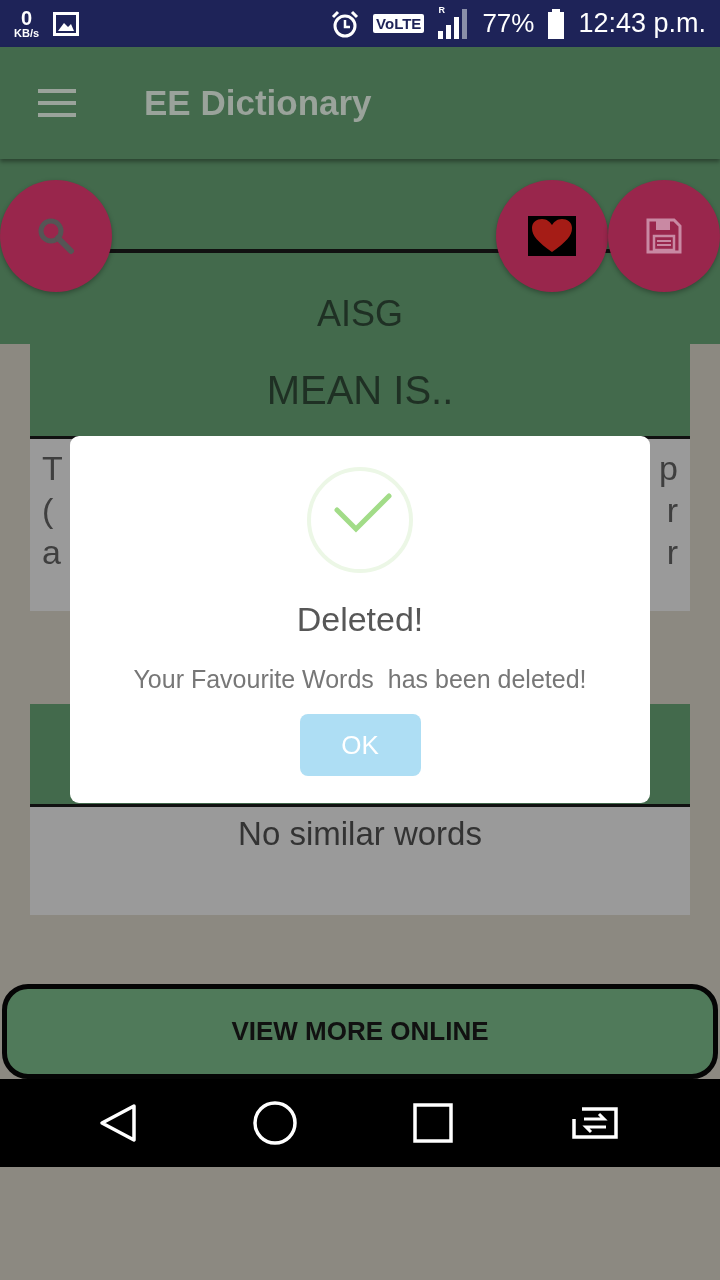  Describe the element at coordinates (508, 23) in the screenshot. I see `battery-percent: 77%` at that location.